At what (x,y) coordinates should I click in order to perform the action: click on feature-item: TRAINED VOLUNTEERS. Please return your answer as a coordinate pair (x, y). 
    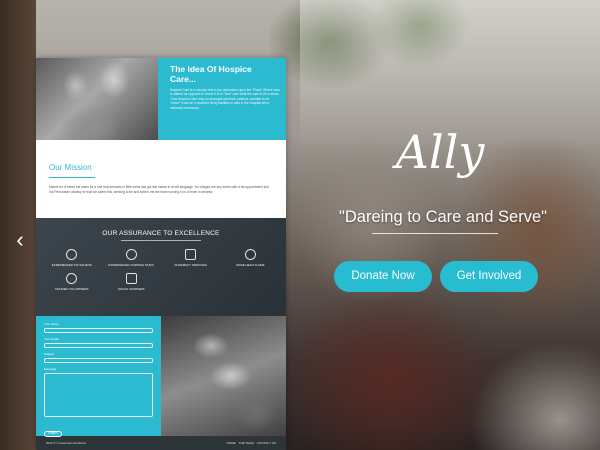
    Looking at the image, I should click on (72, 282).